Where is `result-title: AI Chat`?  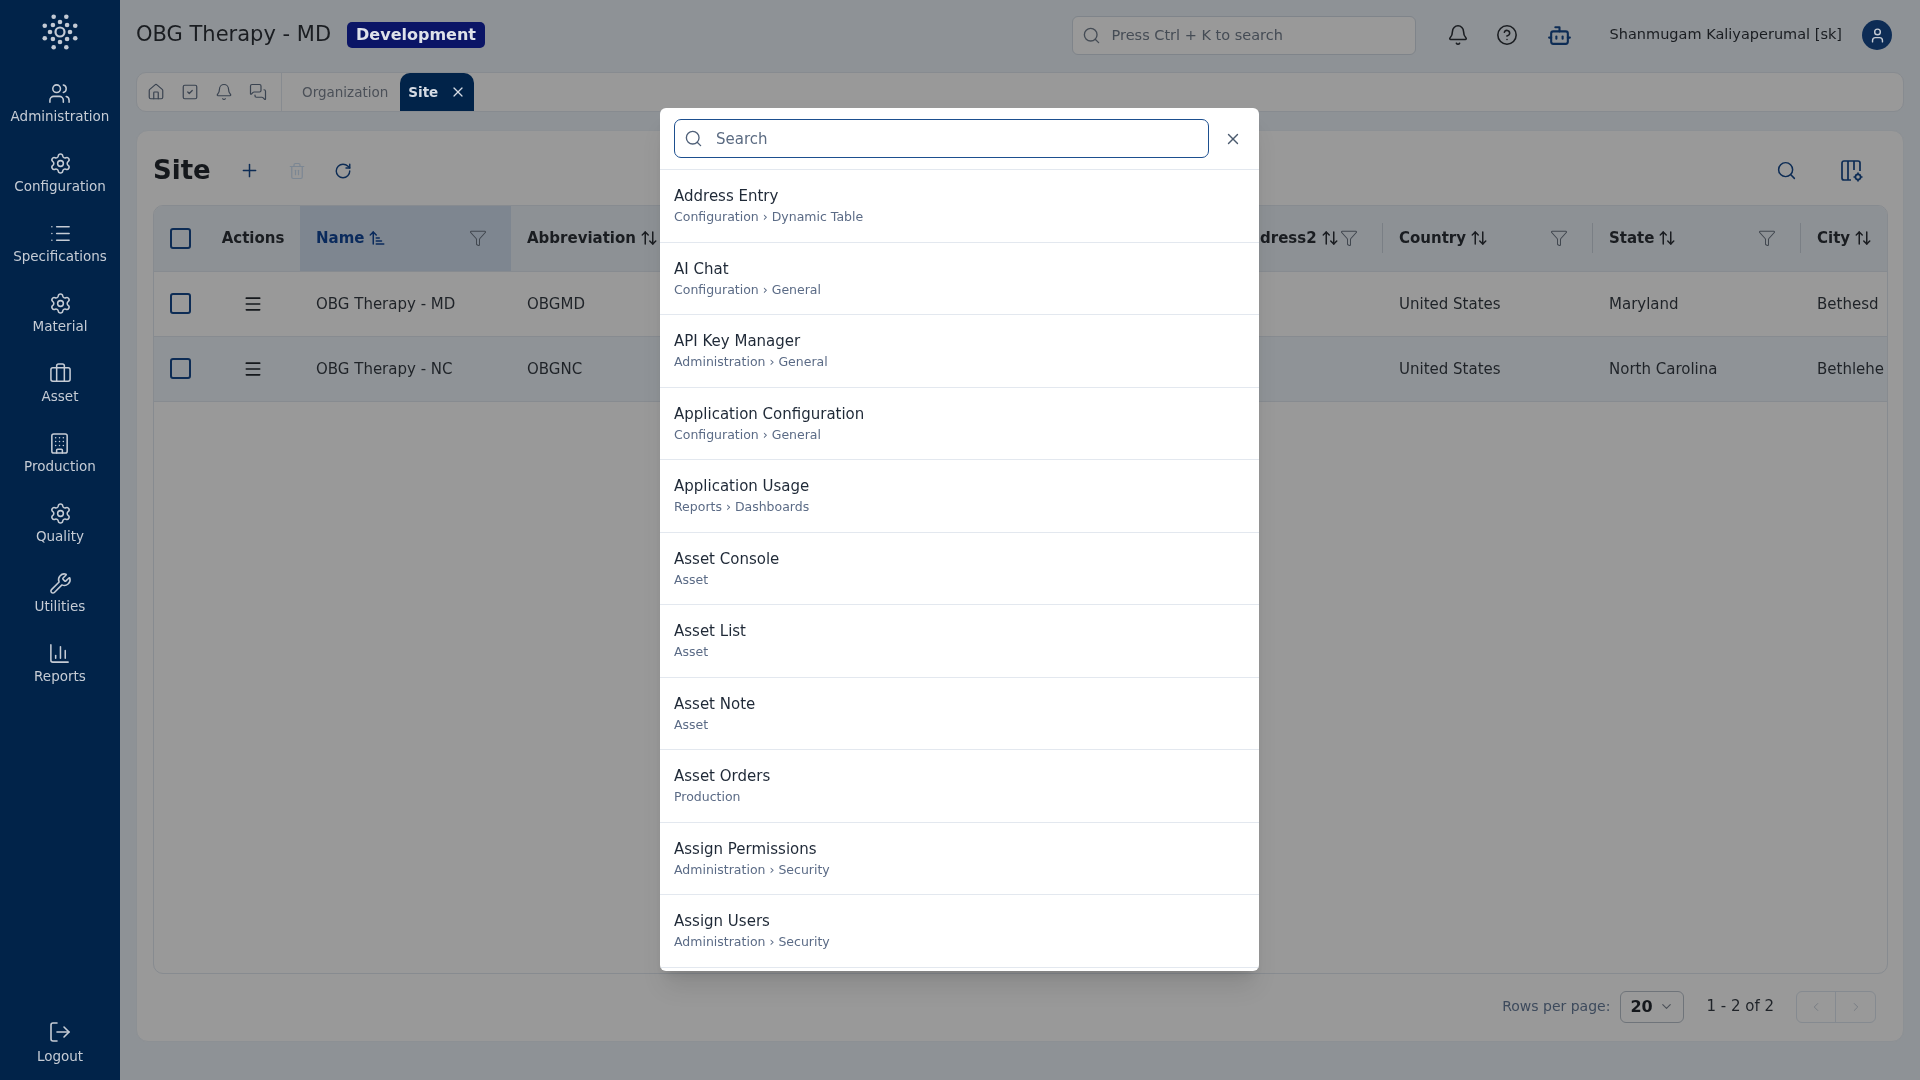
result-title: AI Chat is located at coordinates (701, 268).